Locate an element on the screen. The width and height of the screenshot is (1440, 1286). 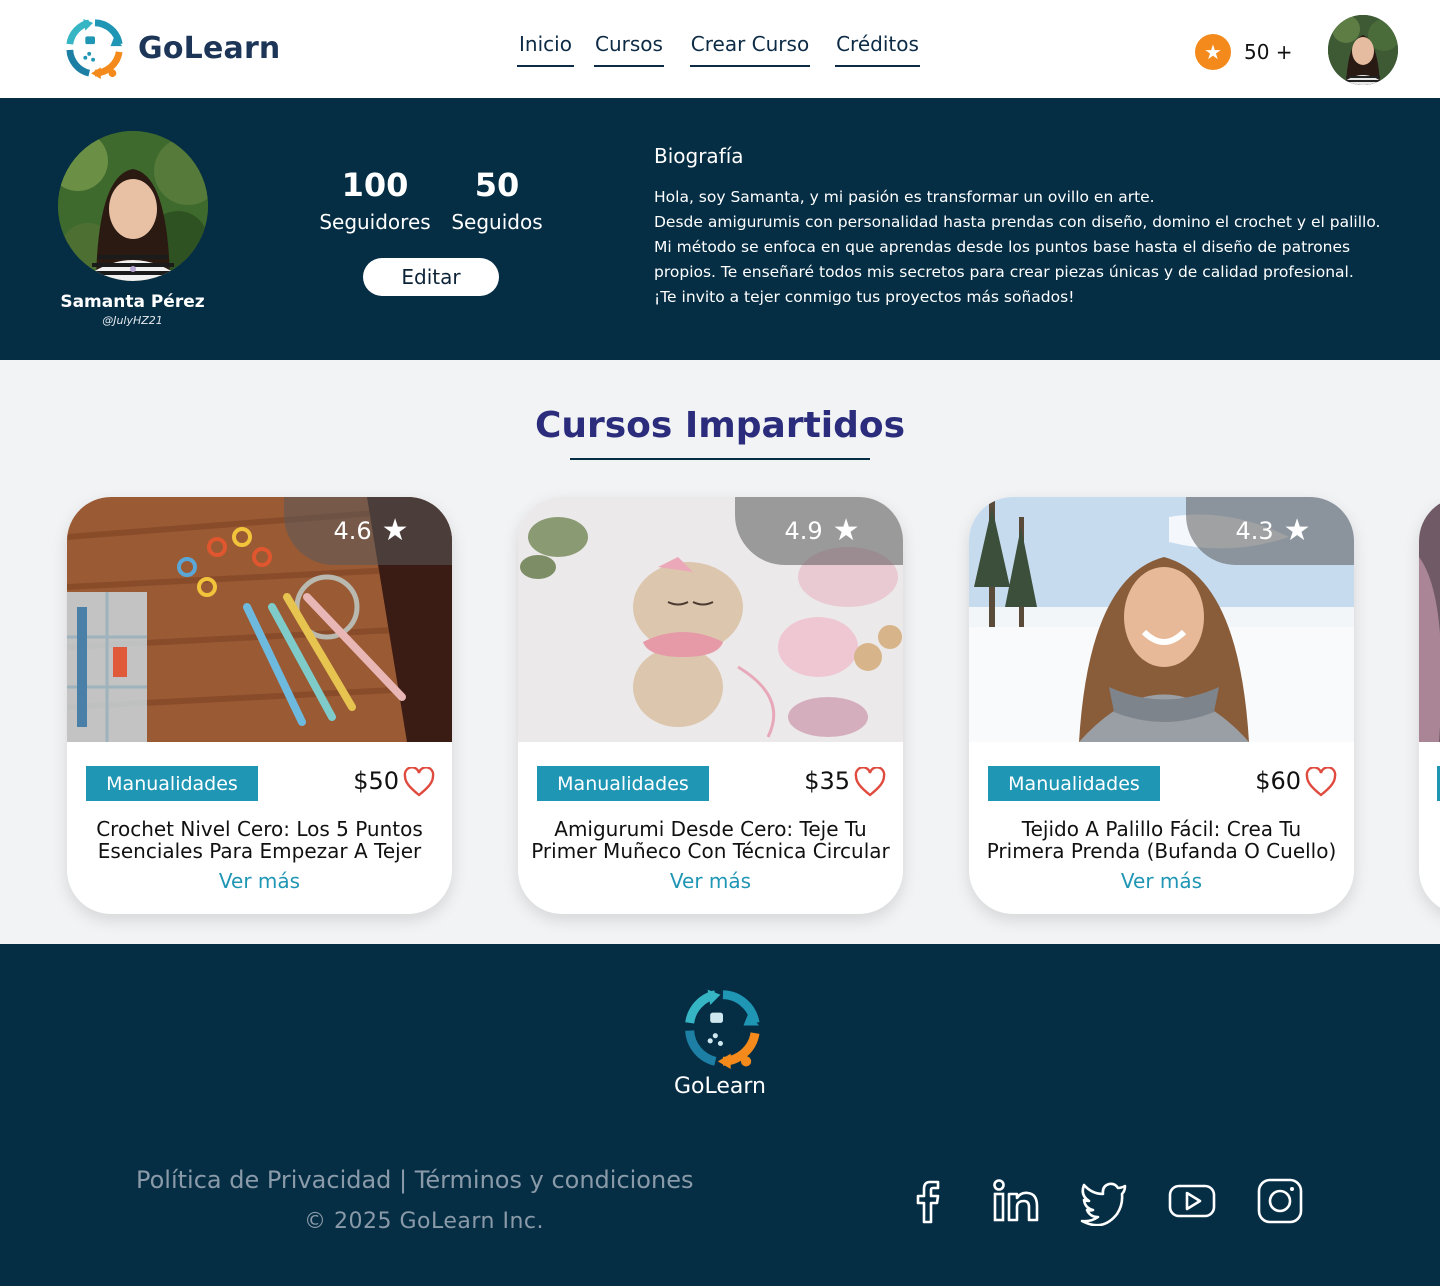
course-image-partial is located at coordinates (1429, 649).